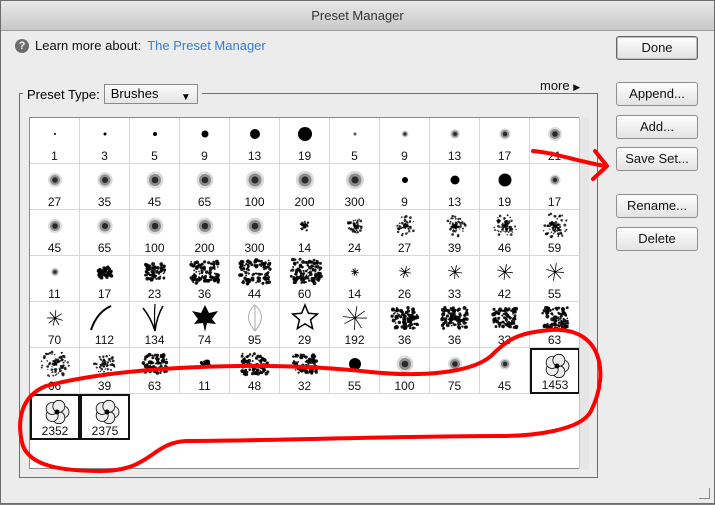 The width and height of the screenshot is (715, 505). Describe the element at coordinates (505, 187) in the screenshot. I see `brush-preset-20: 19` at that location.